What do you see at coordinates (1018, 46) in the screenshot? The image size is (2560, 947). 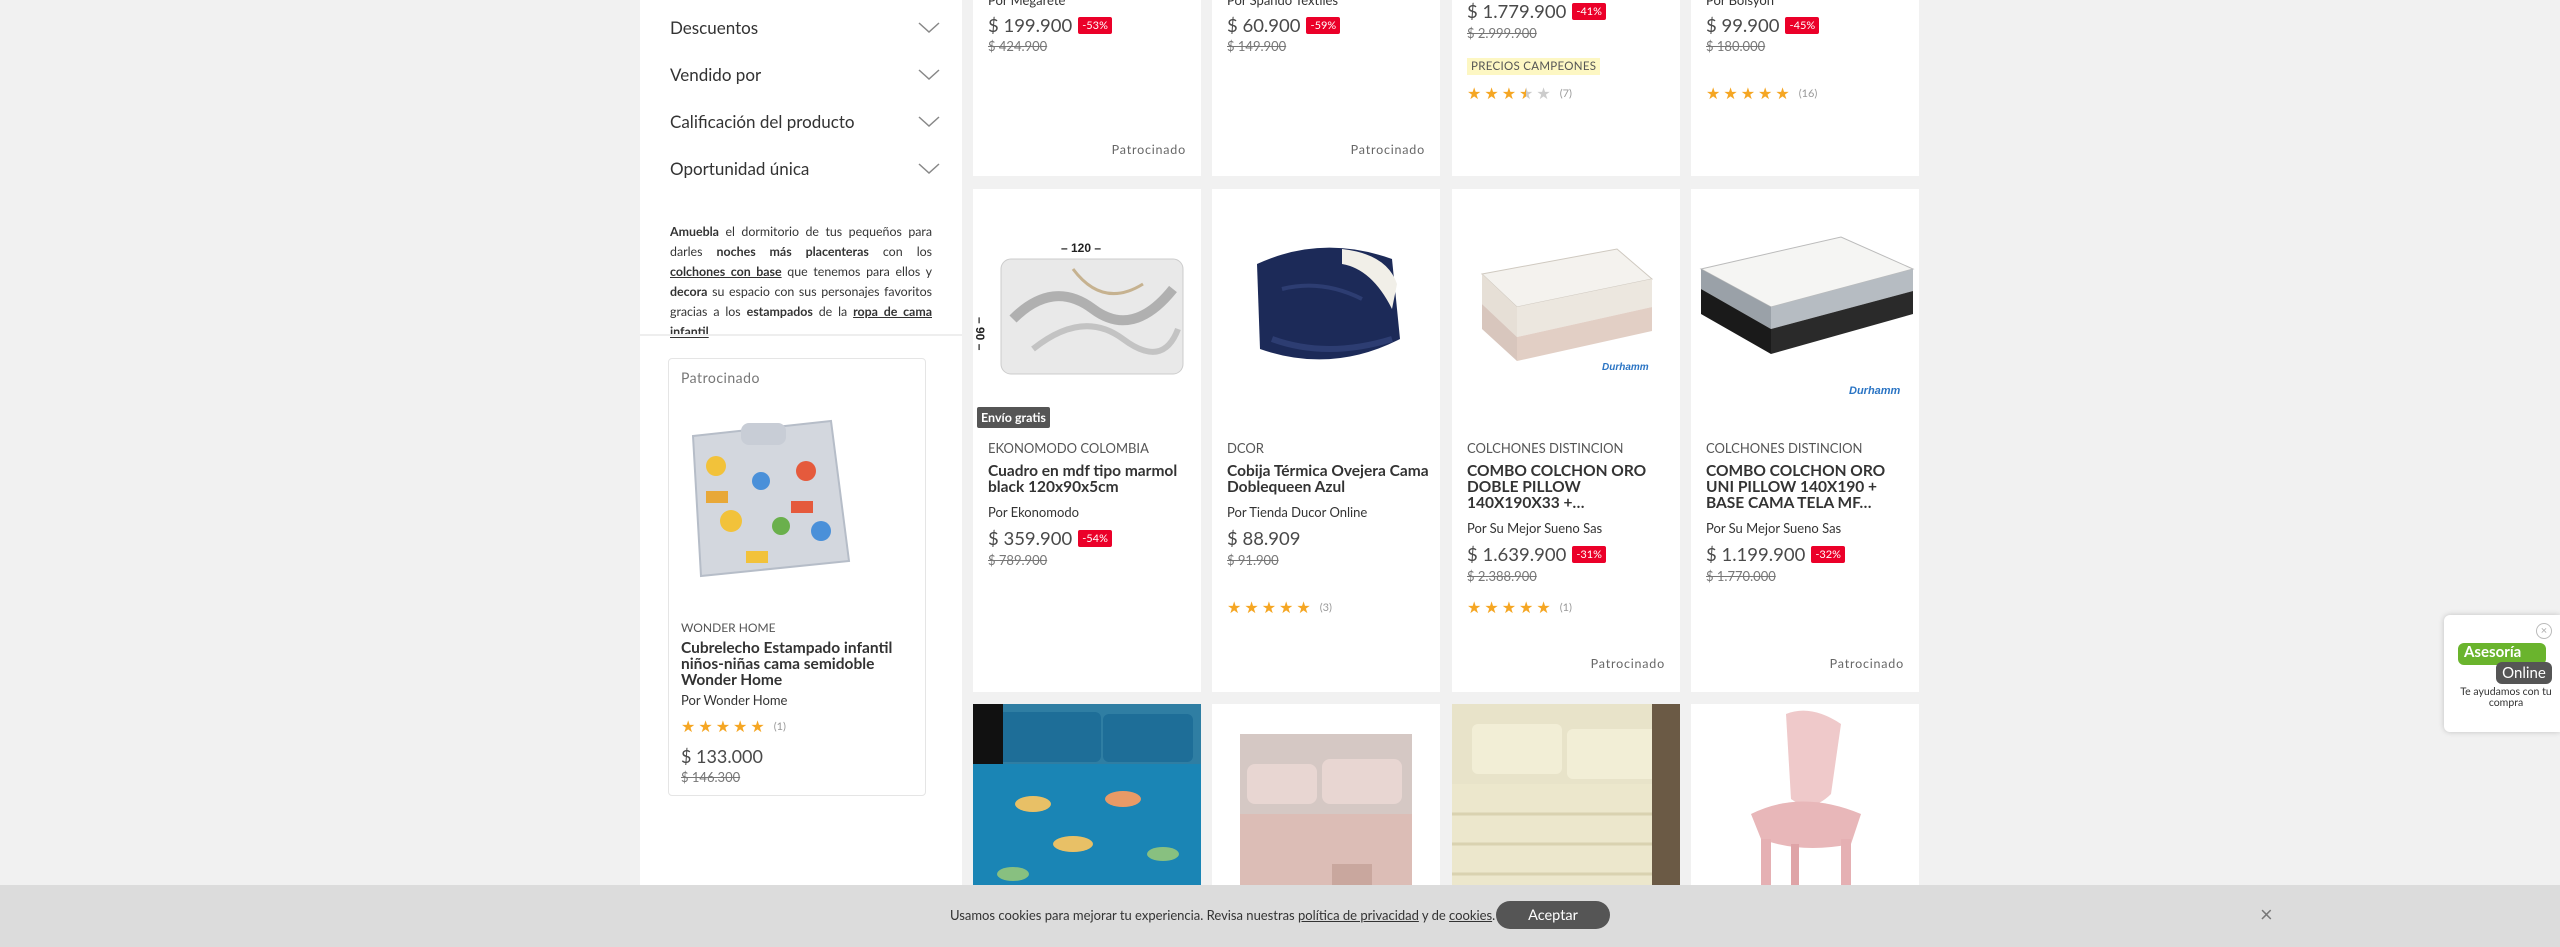 I see `product-old-price: $ 424.900` at bounding box center [1018, 46].